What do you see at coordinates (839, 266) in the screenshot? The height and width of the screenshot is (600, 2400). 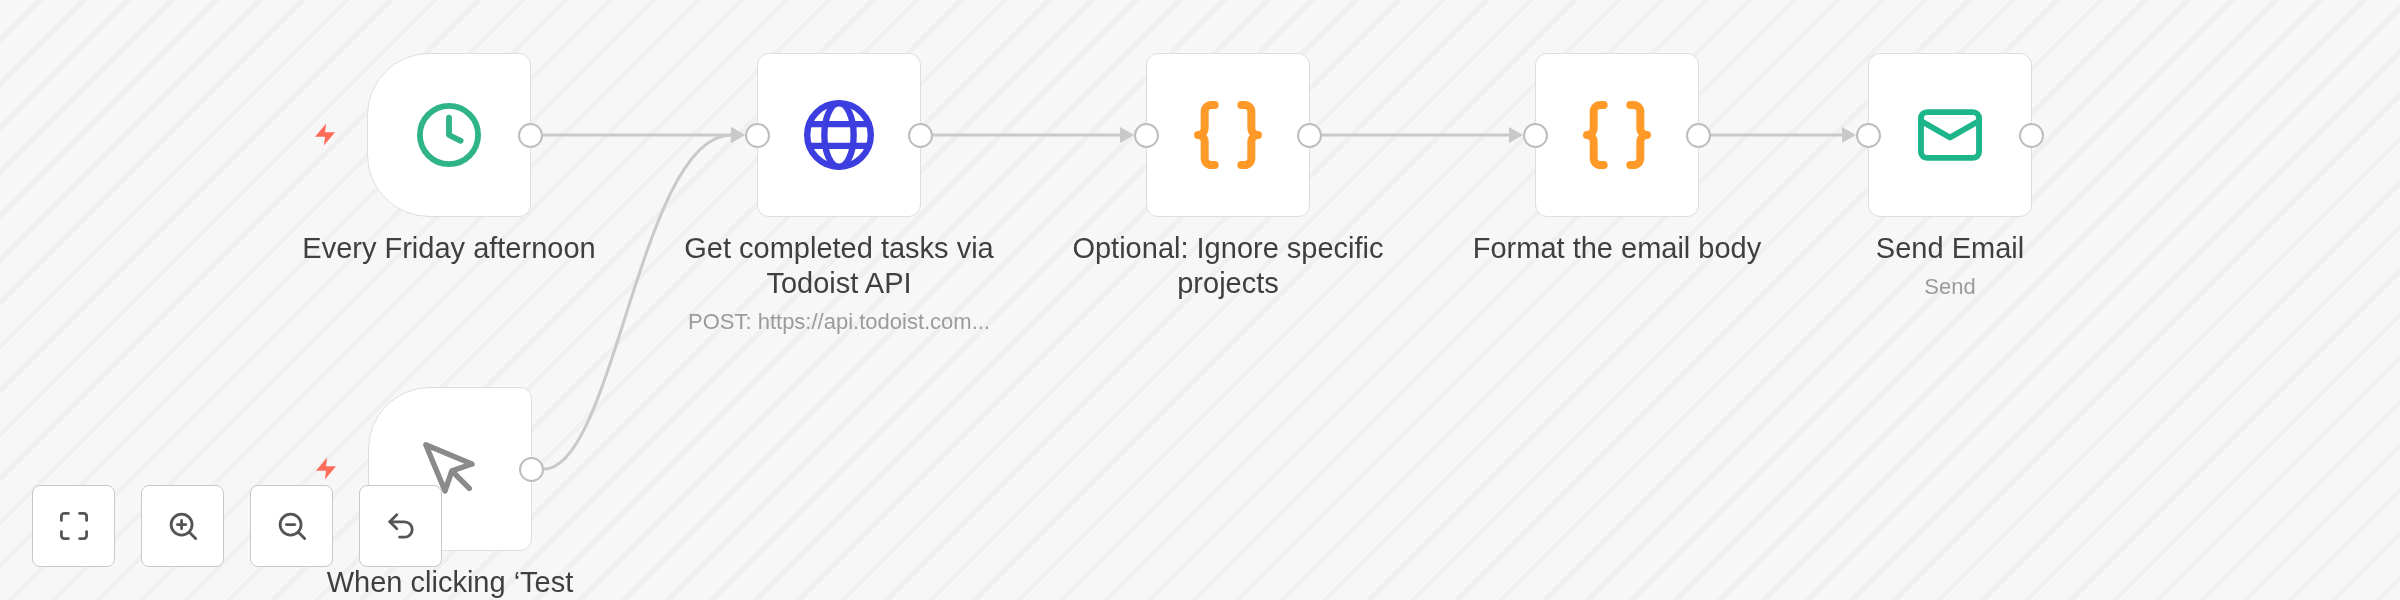 I see `node-label: Get completed tasks via Todoist API` at bounding box center [839, 266].